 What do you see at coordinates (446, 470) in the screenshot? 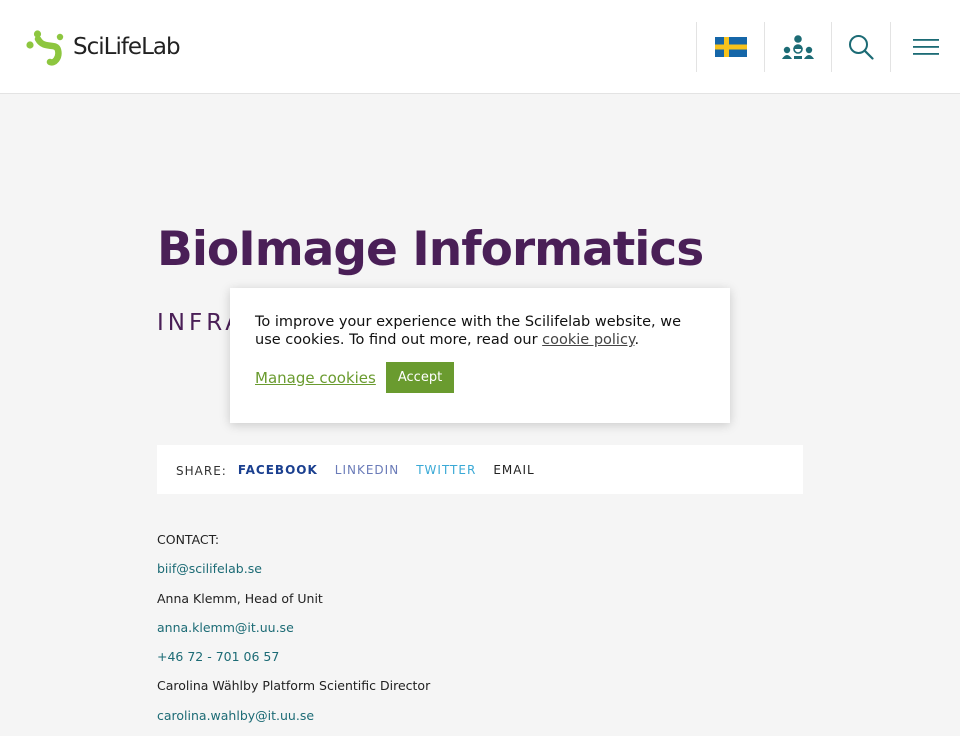
I see `share-twitter-link: TWITTER` at bounding box center [446, 470].